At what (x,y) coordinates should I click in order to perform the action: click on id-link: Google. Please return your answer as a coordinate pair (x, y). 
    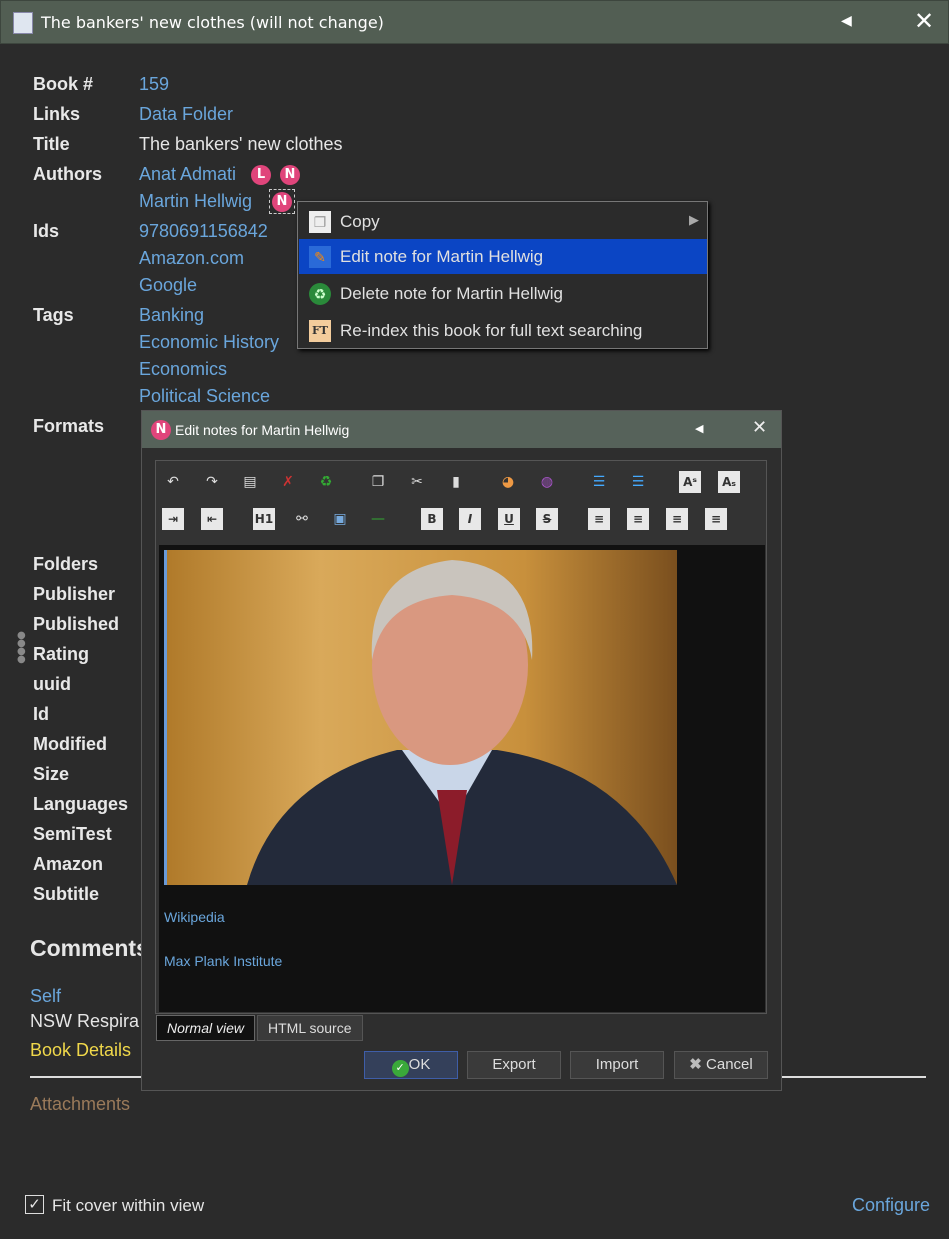
    Looking at the image, I should click on (168, 285).